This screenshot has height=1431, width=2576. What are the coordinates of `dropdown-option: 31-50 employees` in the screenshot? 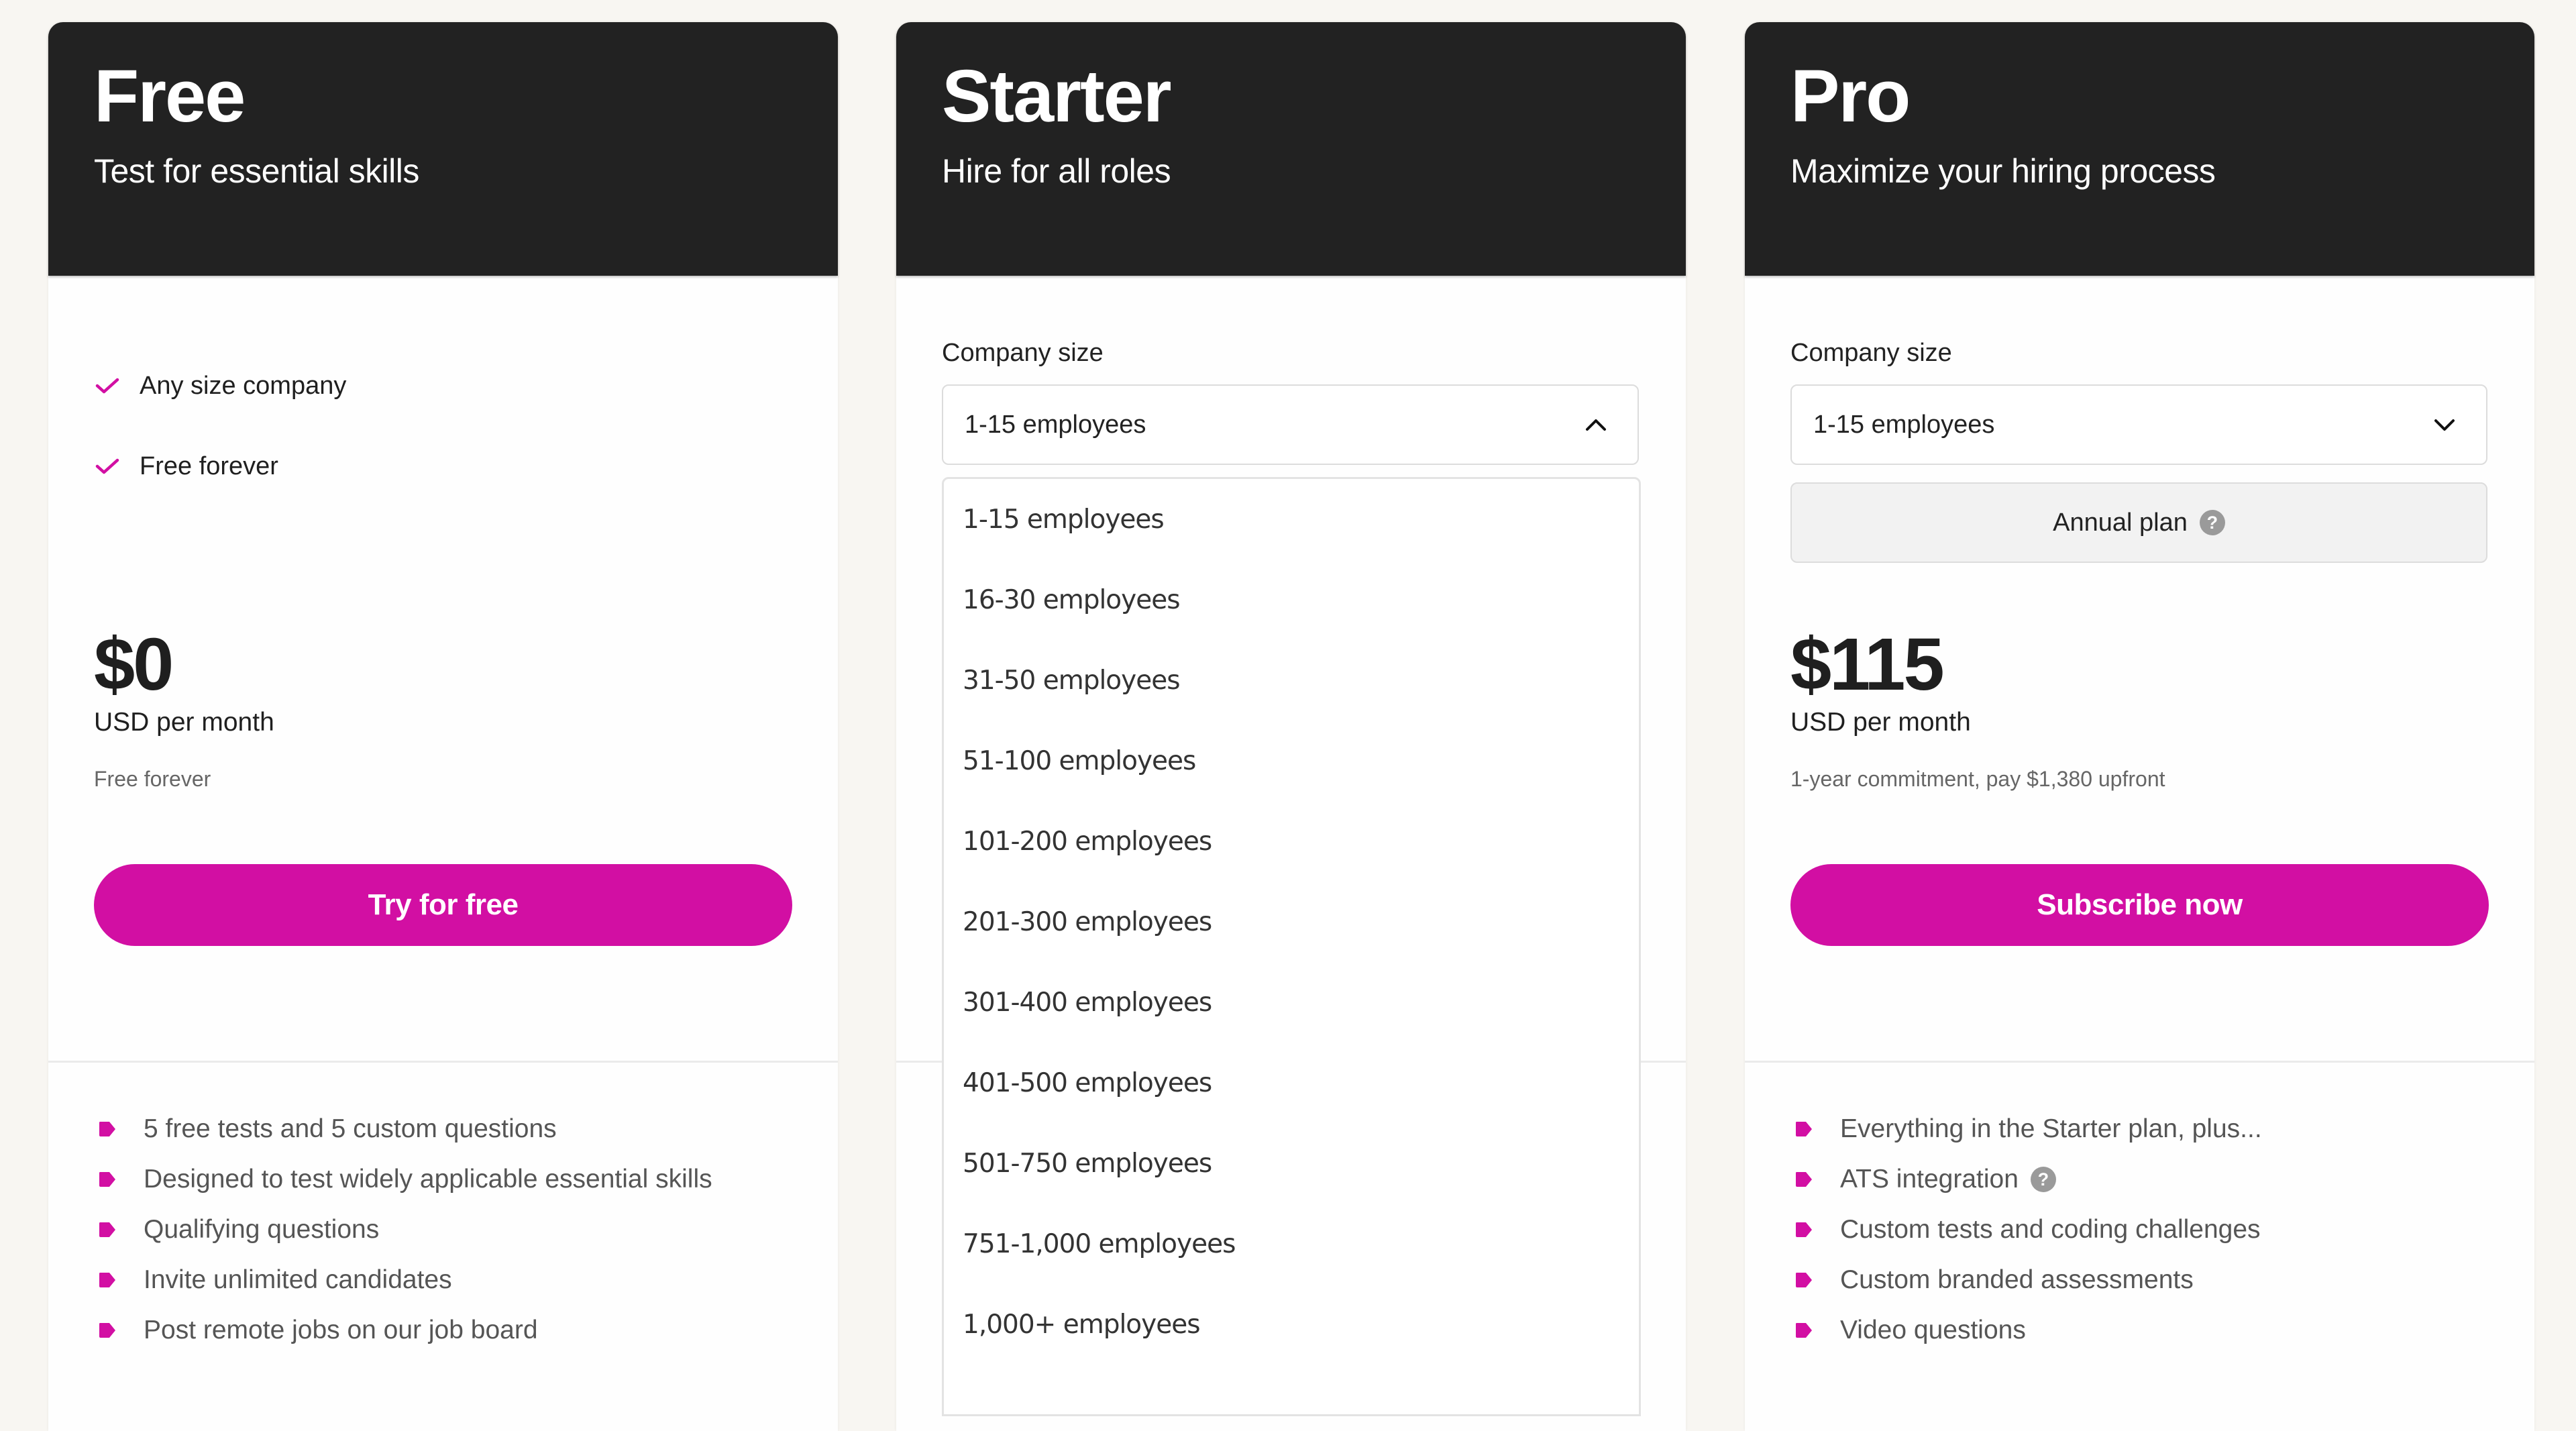 It's located at (1291, 680).